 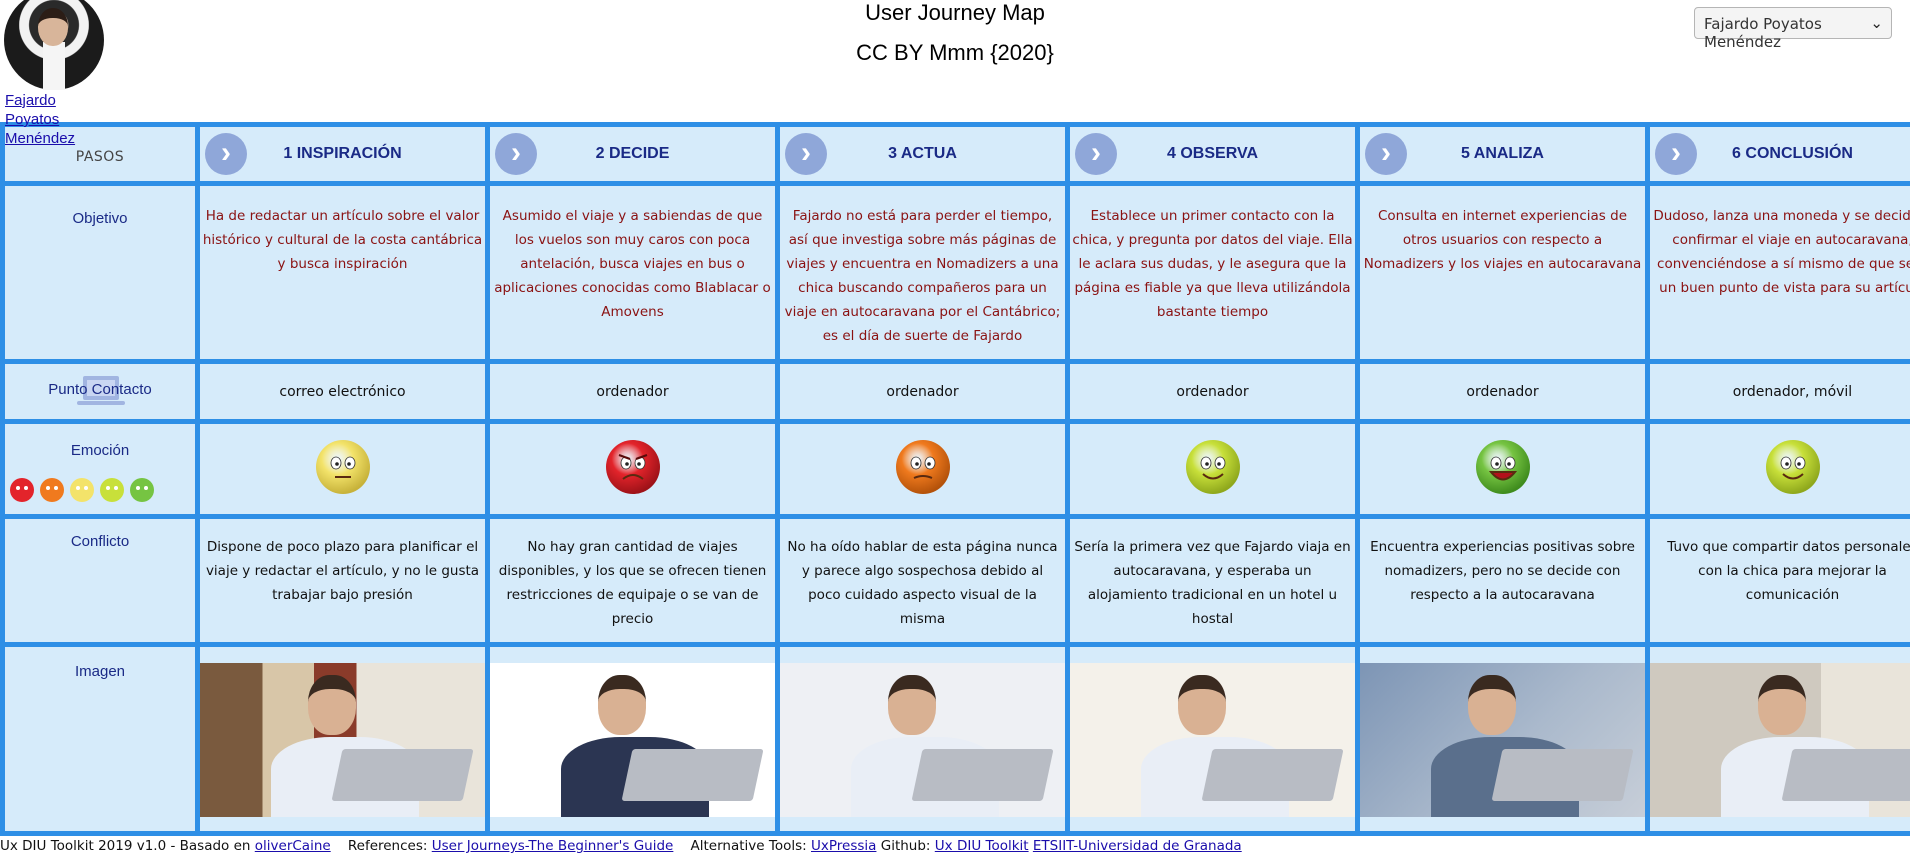 I want to click on angry-face-icon, so click(x=632, y=467).